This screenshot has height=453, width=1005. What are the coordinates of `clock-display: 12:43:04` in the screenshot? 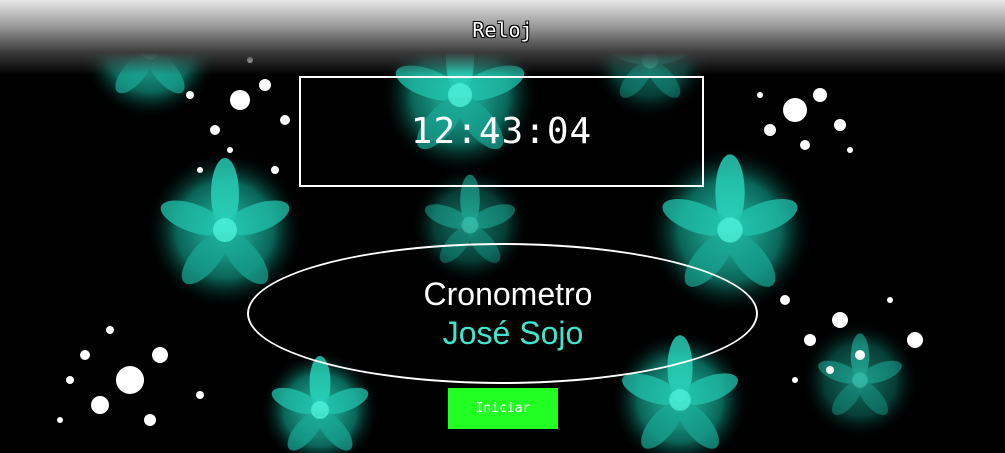 It's located at (501, 131).